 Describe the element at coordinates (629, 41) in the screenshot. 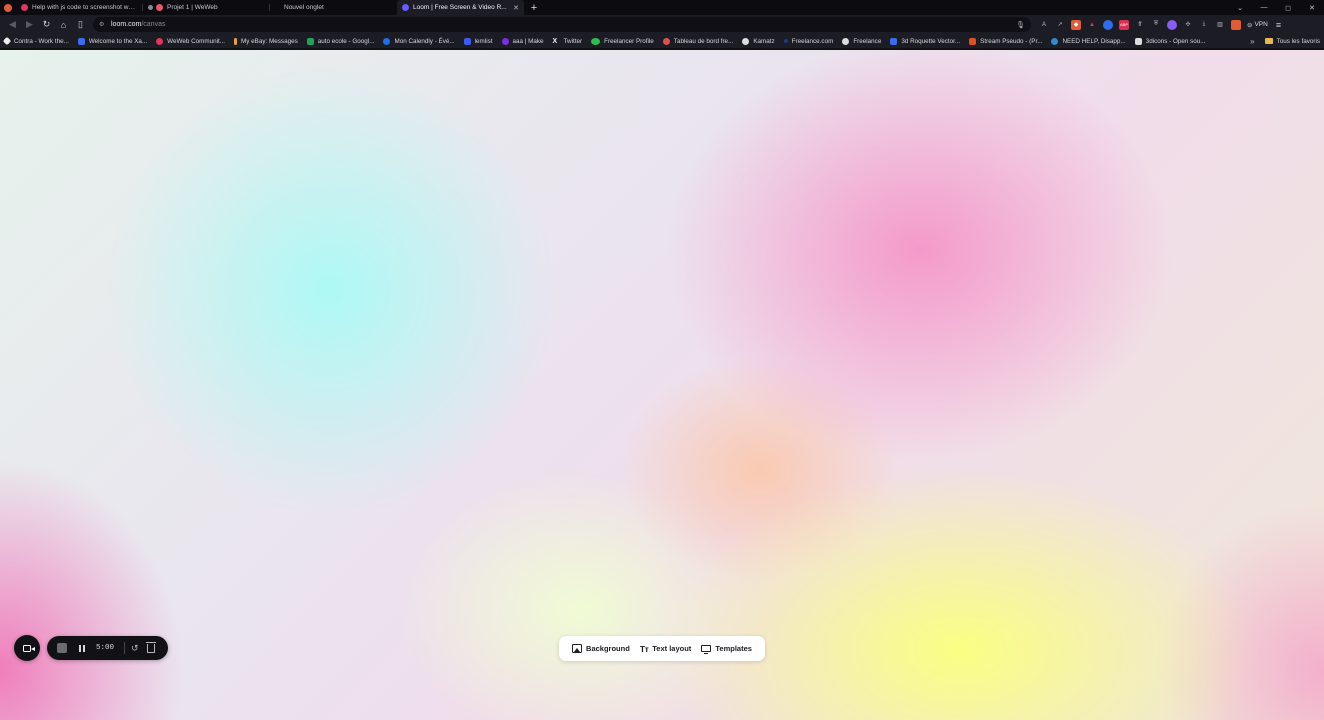

I see `bookmark-label: Freelancer Profile` at that location.